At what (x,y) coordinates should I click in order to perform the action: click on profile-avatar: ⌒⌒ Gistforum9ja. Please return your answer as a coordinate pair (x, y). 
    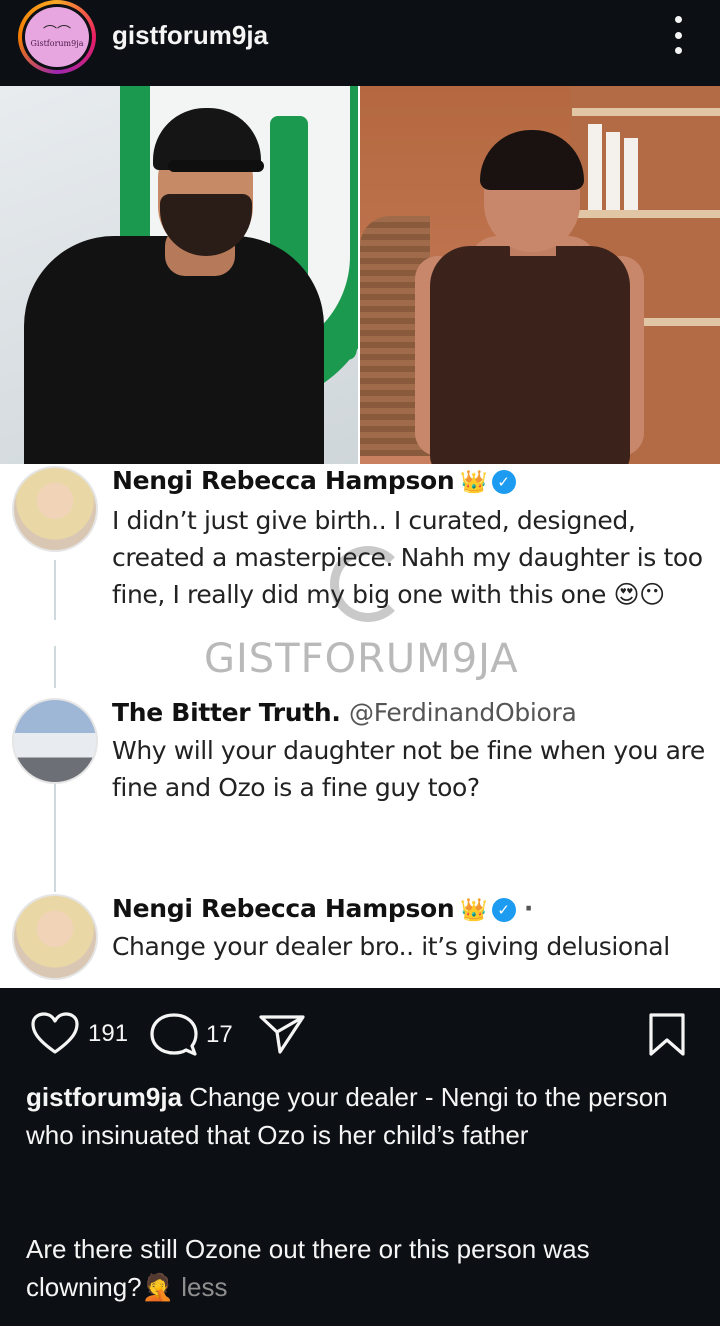
    Looking at the image, I should click on (57, 37).